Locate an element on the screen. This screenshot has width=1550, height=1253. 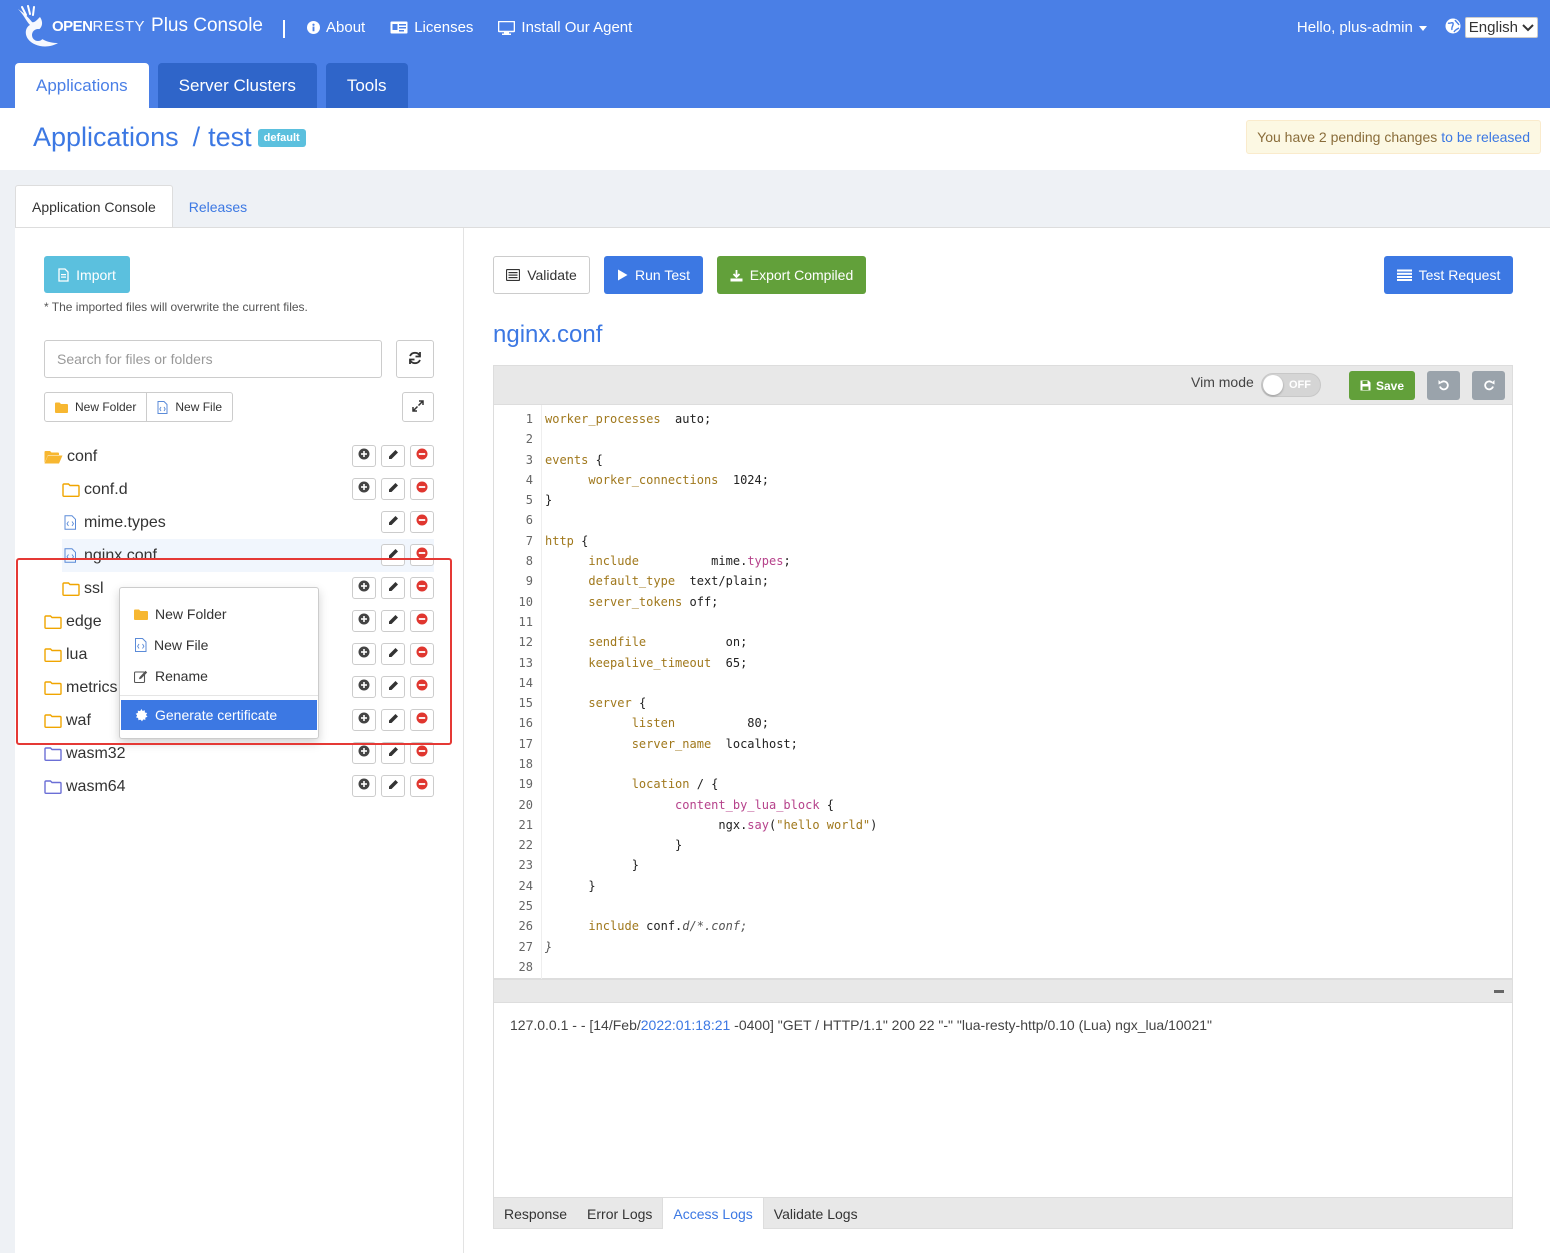
code-line: 13 keepalive_timeout 65; is located at coordinates (633, 663).